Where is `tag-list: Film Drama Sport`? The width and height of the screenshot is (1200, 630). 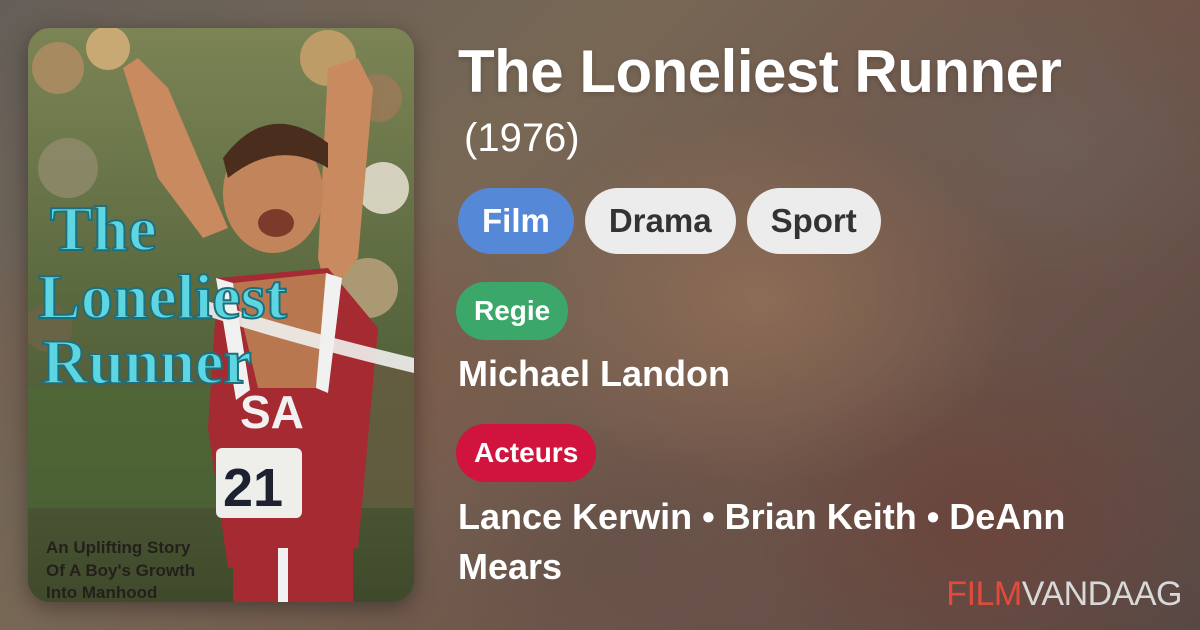
tag-list: Film Drama Sport is located at coordinates (808, 221).